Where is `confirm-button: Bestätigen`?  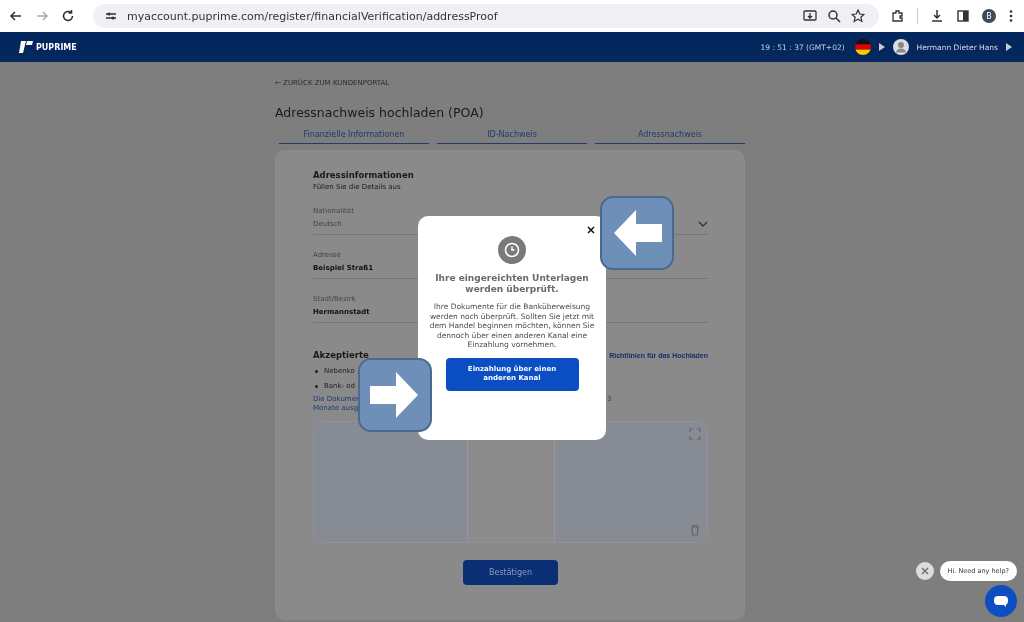 confirm-button: Bestätigen is located at coordinates (510, 572).